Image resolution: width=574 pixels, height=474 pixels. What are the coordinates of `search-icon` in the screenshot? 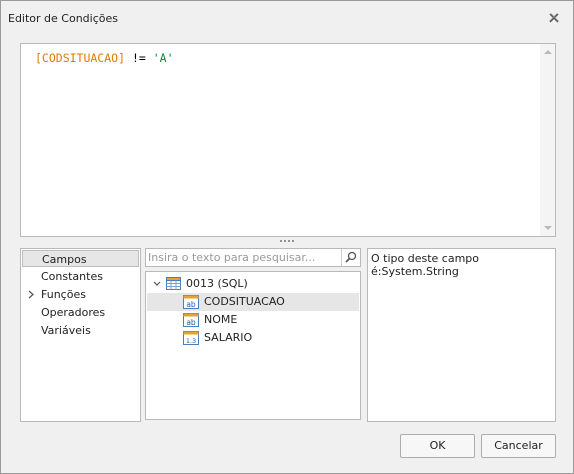 It's located at (350, 257).